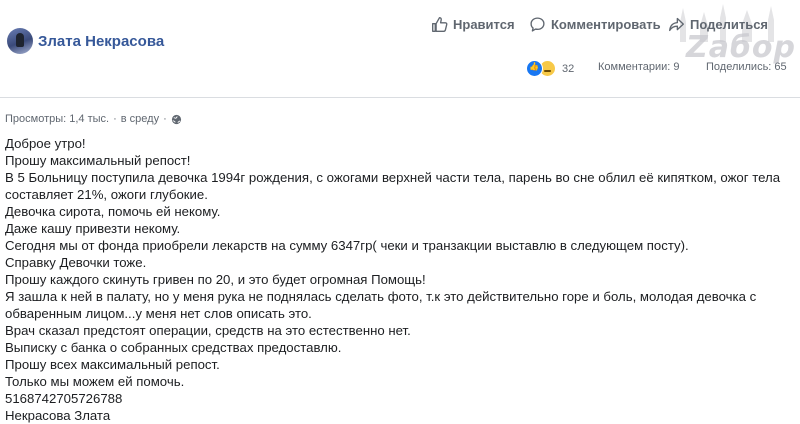  I want to click on divider, so click(400, 97).